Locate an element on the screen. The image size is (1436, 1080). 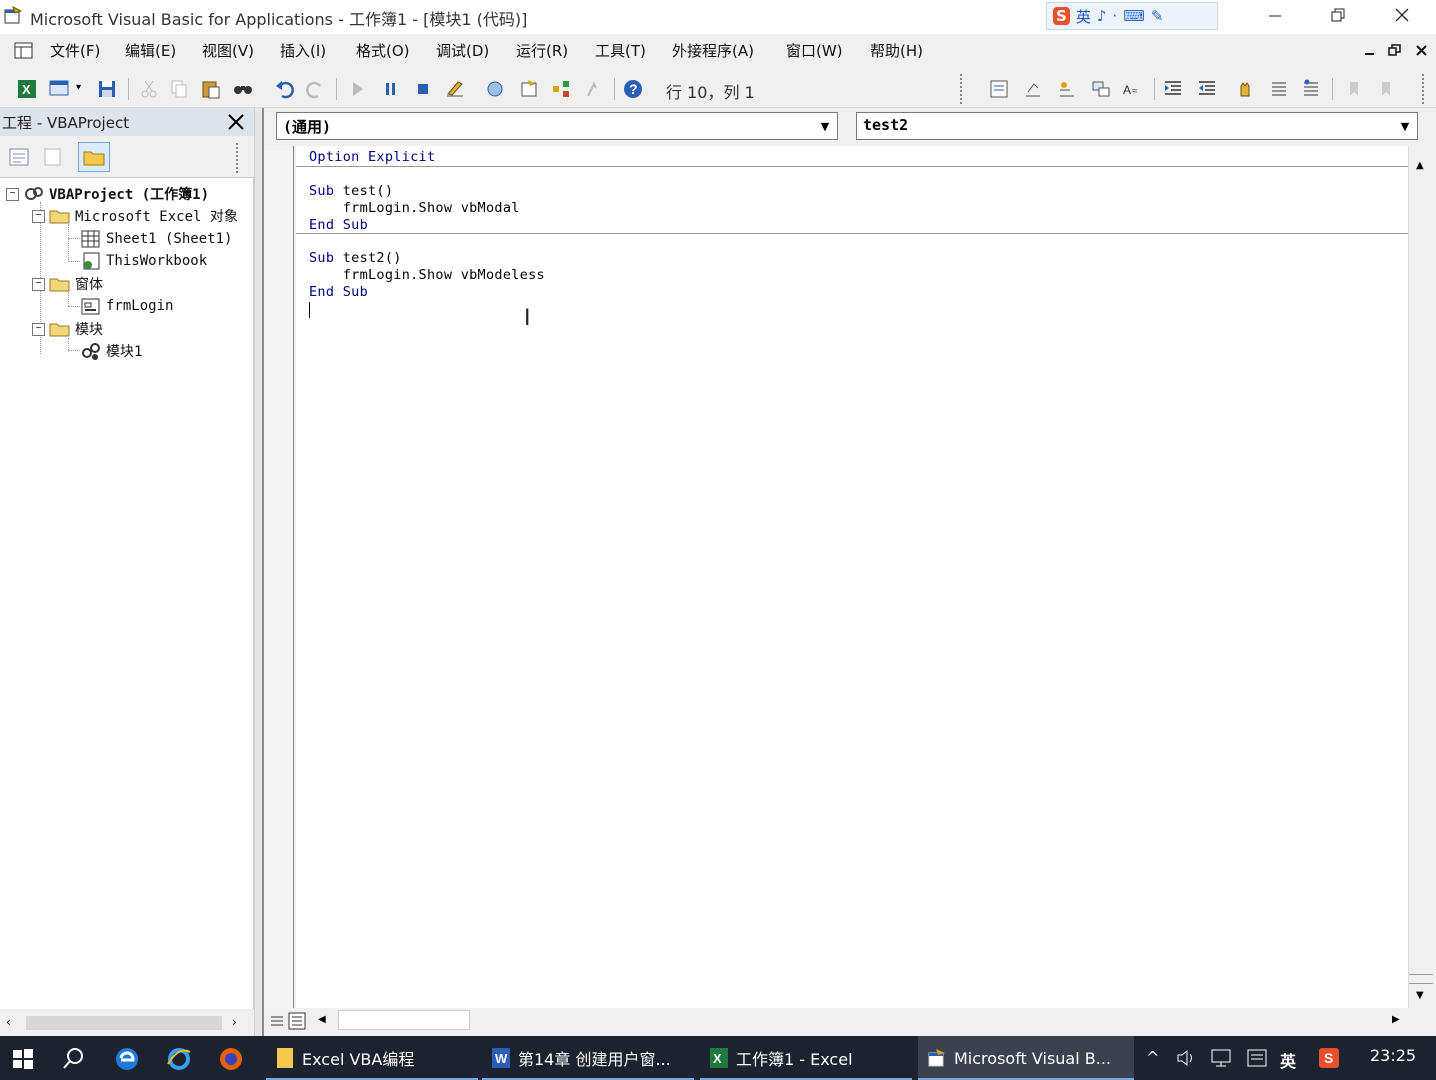
tray-overflow-chevron-icon: ^ is located at coordinates (1152, 1057).